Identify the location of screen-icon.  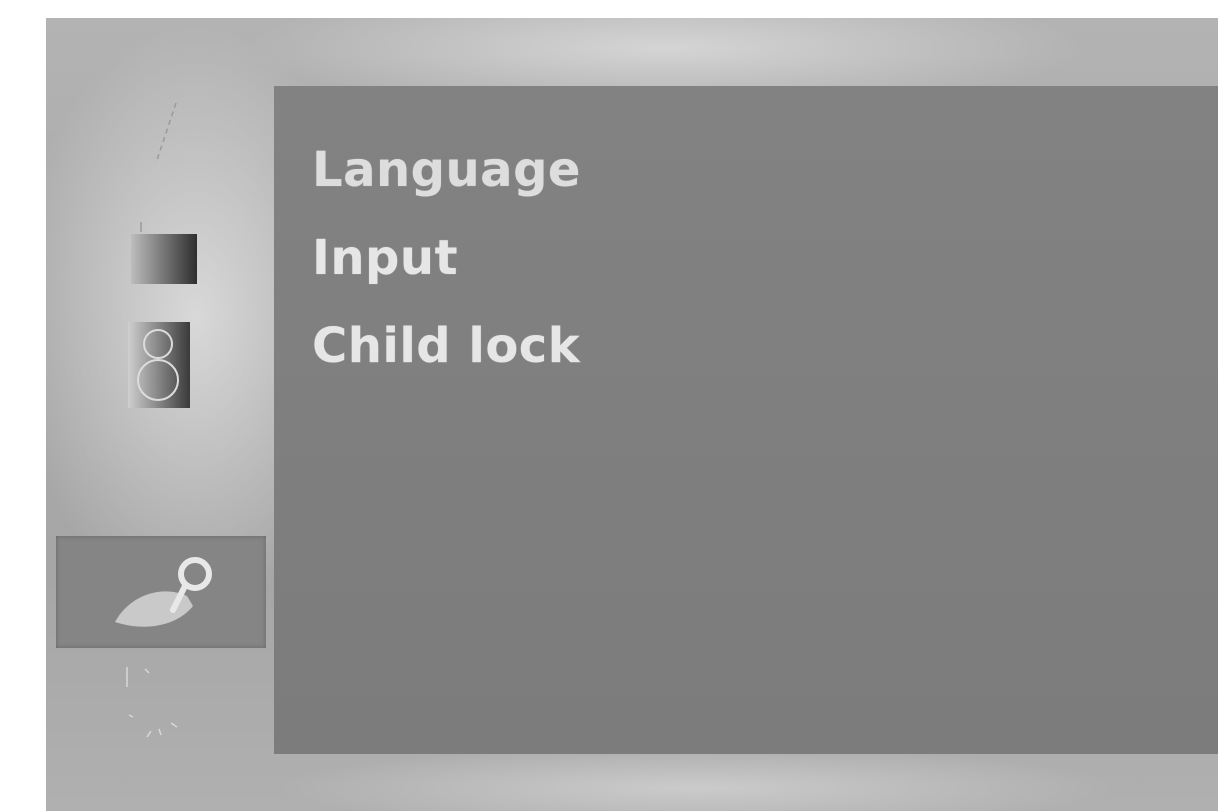
(156, 704).